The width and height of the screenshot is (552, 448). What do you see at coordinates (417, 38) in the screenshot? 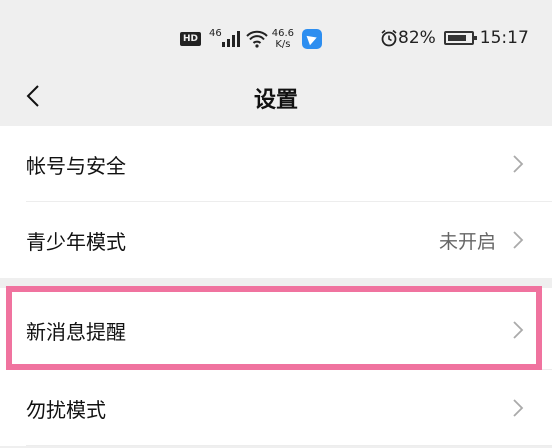
I see `battery-percent: 82%` at bounding box center [417, 38].